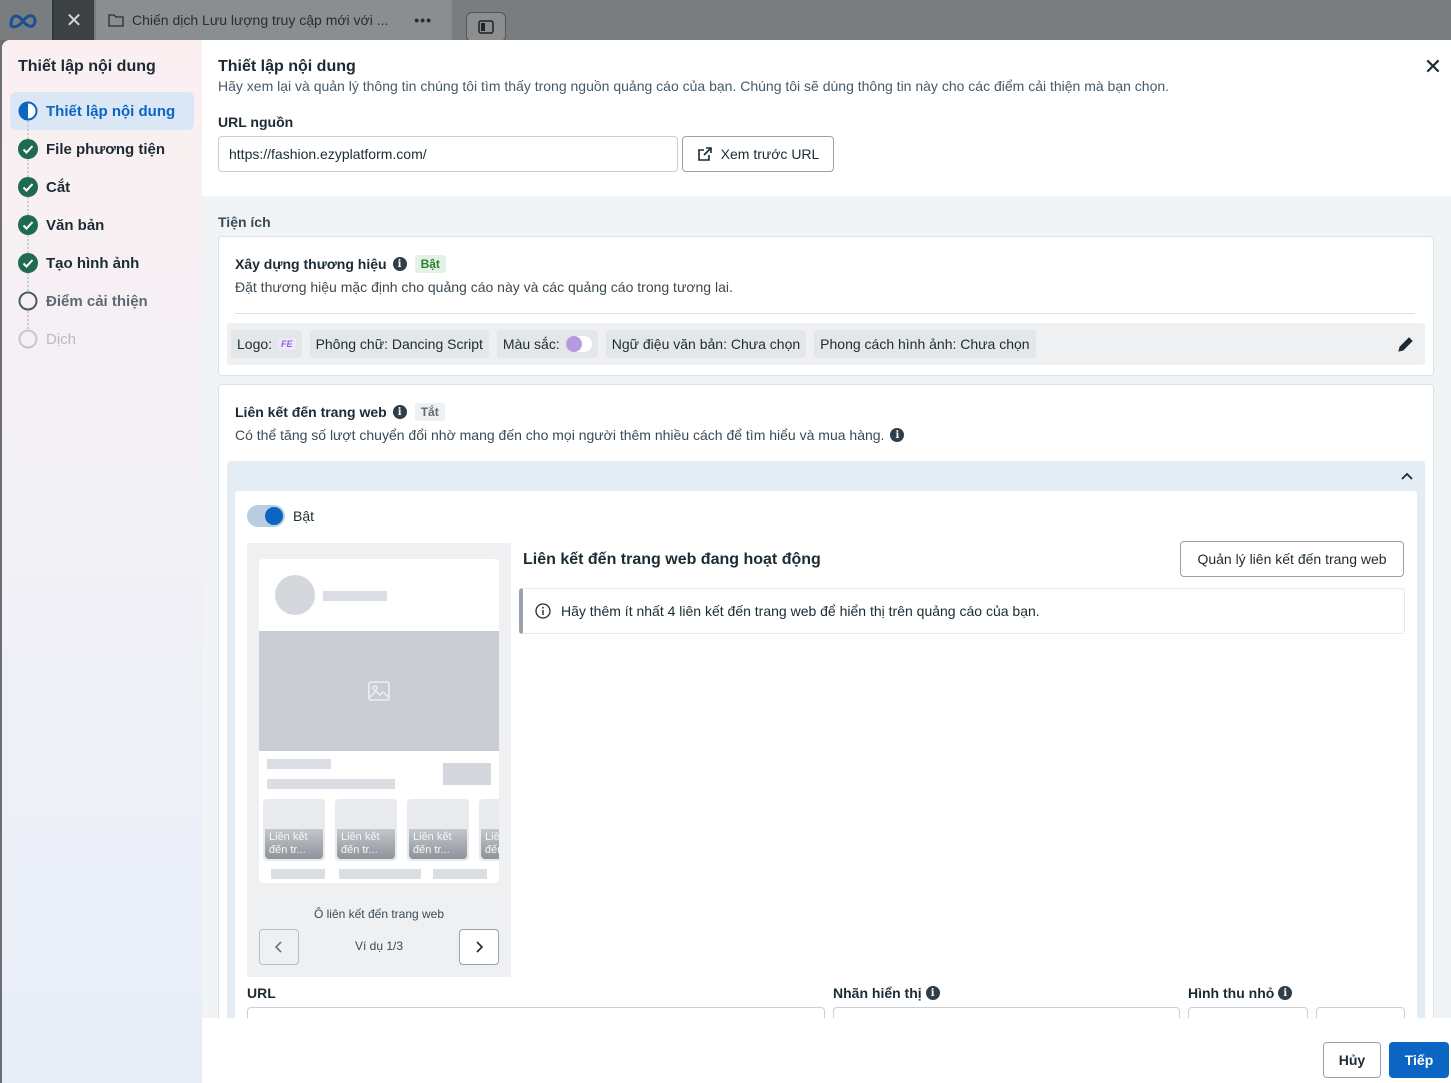 This screenshot has width=1451, height=1083. Describe the element at coordinates (311, 264) in the screenshot. I see `branding-title-text: Xây dựng thương hiệu` at that location.